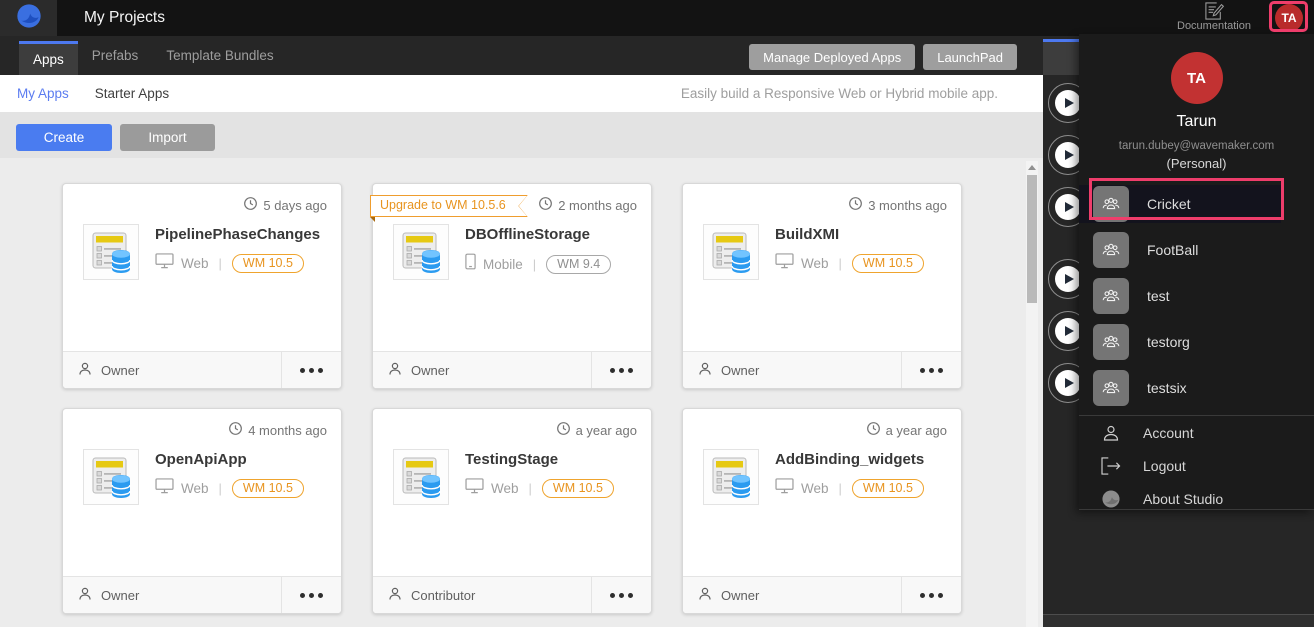 This screenshot has height=627, width=1314. I want to click on tab-apps: Apps, so click(48, 58).